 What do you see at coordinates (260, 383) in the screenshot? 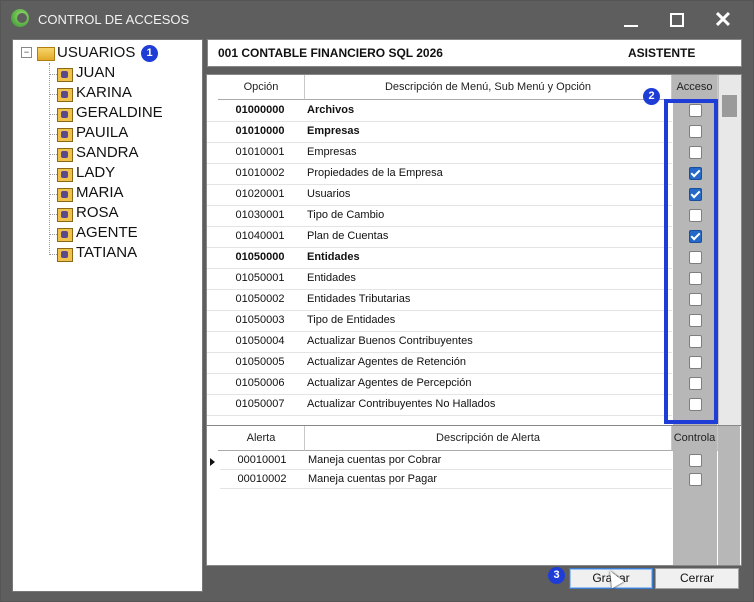
I see `menu-option-code: 01050006` at bounding box center [260, 383].